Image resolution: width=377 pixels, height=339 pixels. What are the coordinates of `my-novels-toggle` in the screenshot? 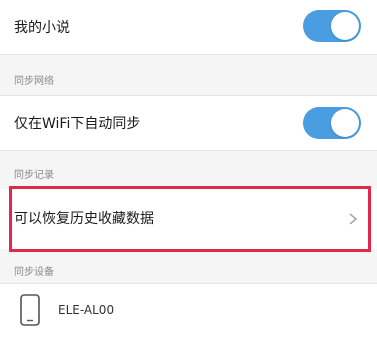 It's located at (332, 26).